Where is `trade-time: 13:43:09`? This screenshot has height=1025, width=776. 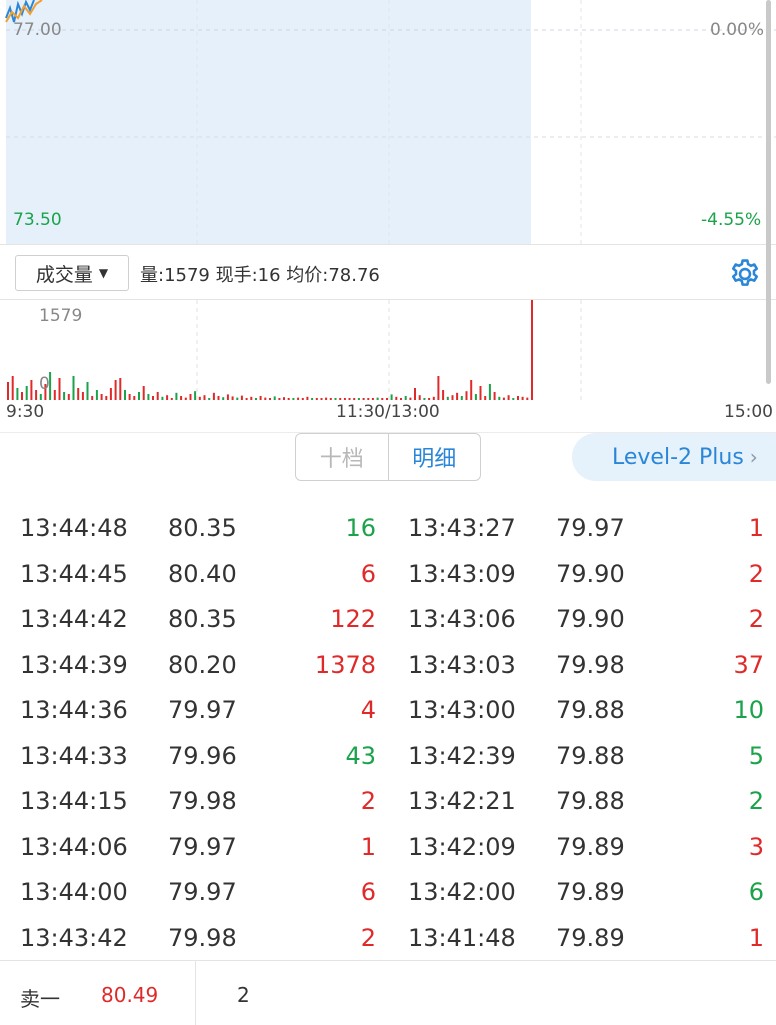
trade-time: 13:43:09 is located at coordinates (462, 573).